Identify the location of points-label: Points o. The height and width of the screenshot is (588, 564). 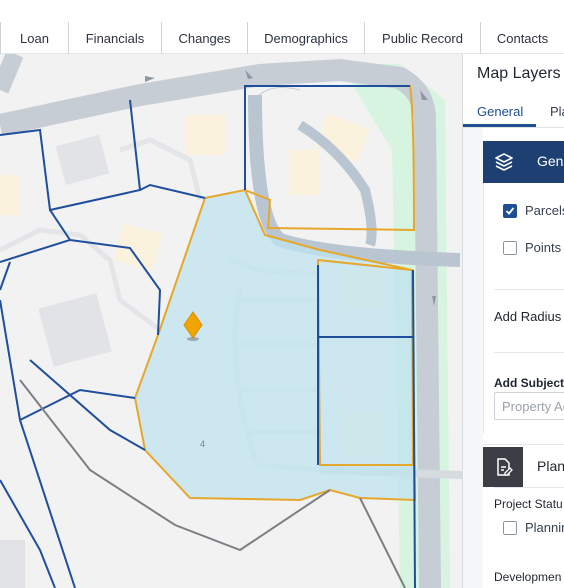
(544, 247).